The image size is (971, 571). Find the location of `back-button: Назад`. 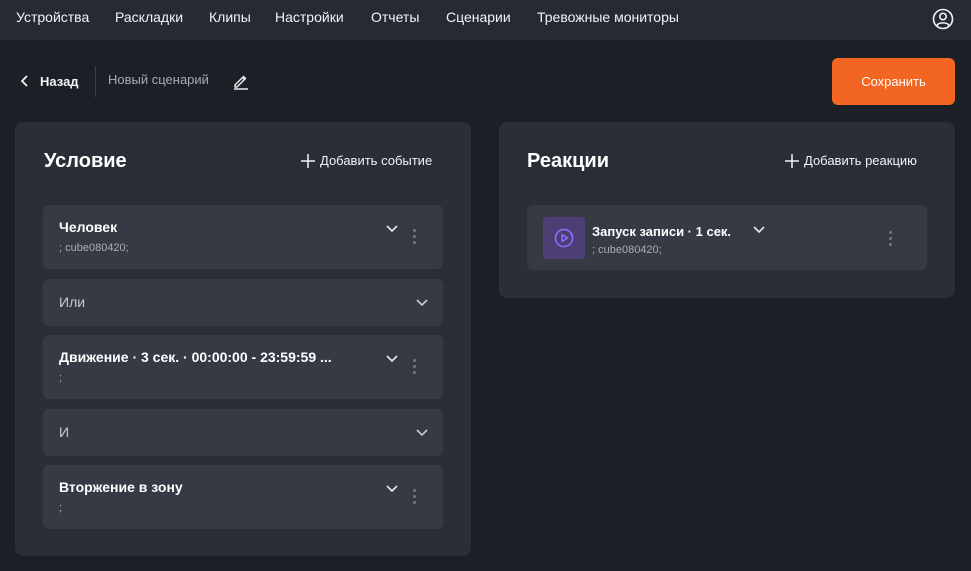

back-button: Назад is located at coordinates (49, 81).